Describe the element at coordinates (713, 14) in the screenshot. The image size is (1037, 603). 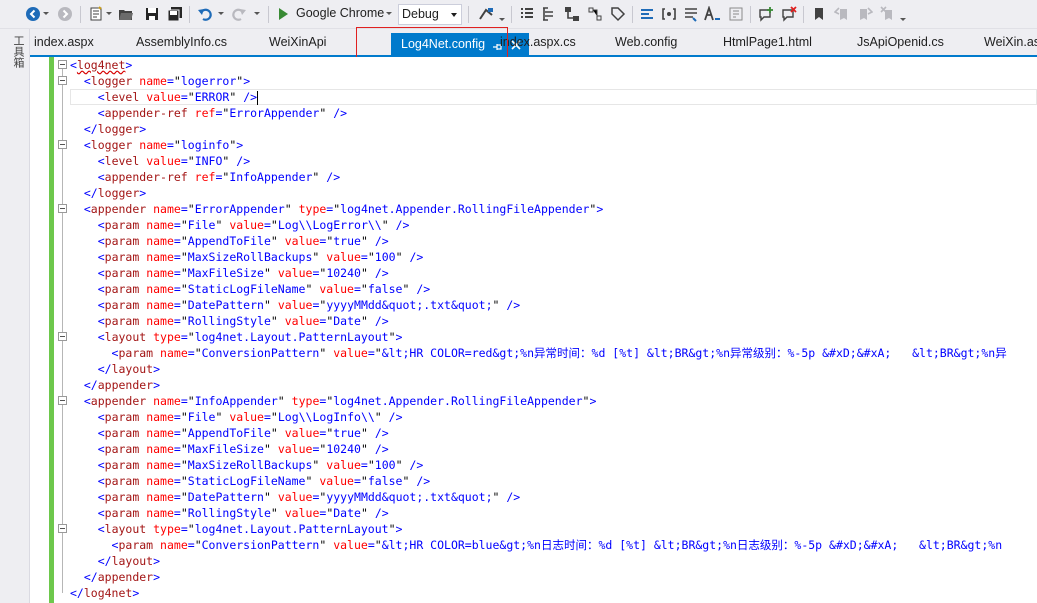
I see `font-icon` at that location.